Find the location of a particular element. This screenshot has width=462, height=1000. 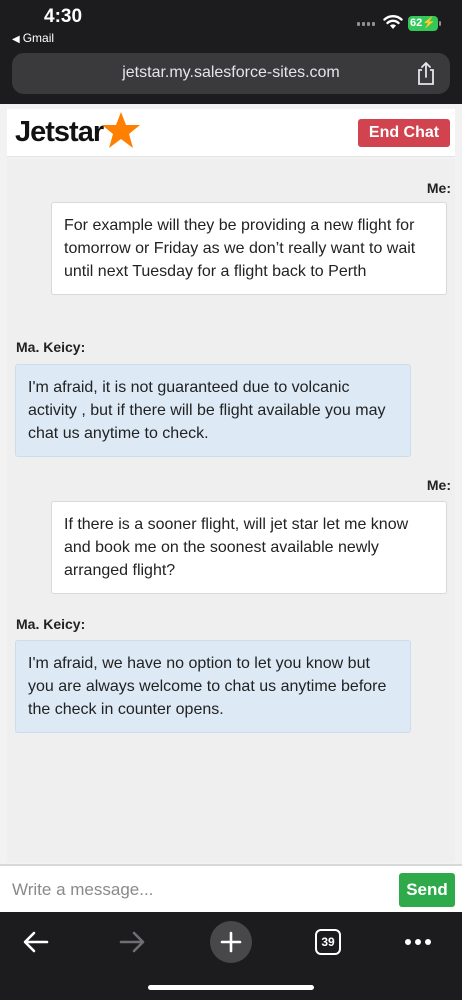

battery-icon: 62⚡ is located at coordinates (424, 23).